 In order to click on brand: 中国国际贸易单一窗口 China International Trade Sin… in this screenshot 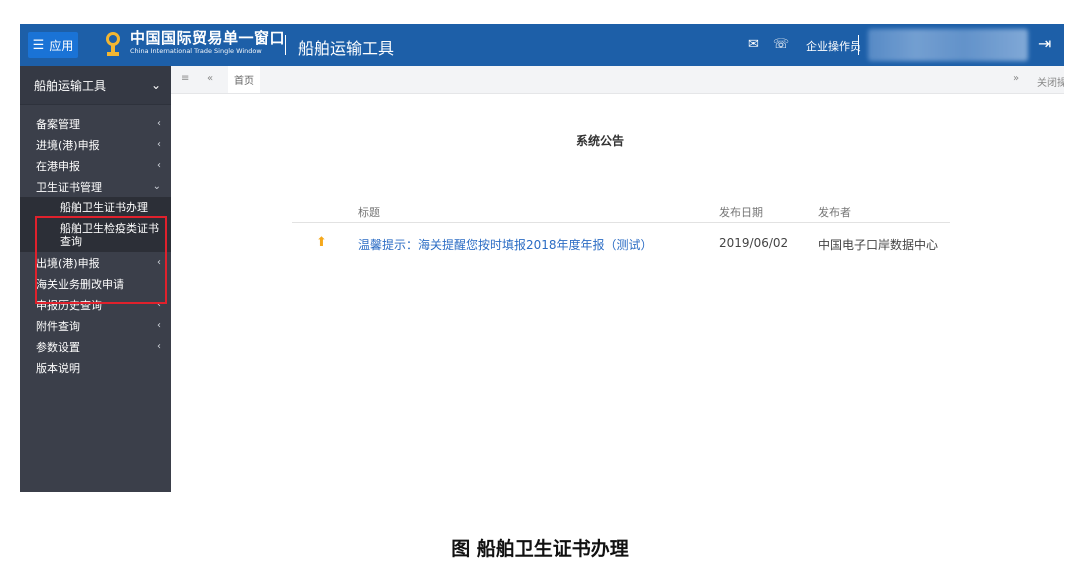, I will do `click(207, 43)`.